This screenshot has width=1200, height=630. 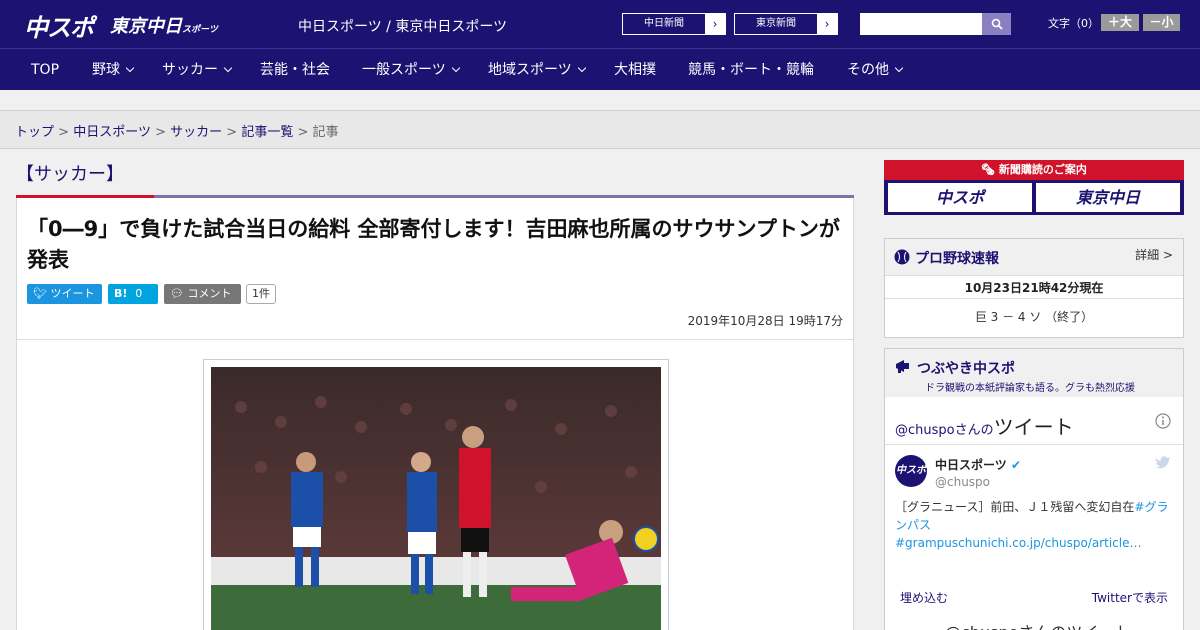 I want to click on search-input, so click(x=921, y=24).